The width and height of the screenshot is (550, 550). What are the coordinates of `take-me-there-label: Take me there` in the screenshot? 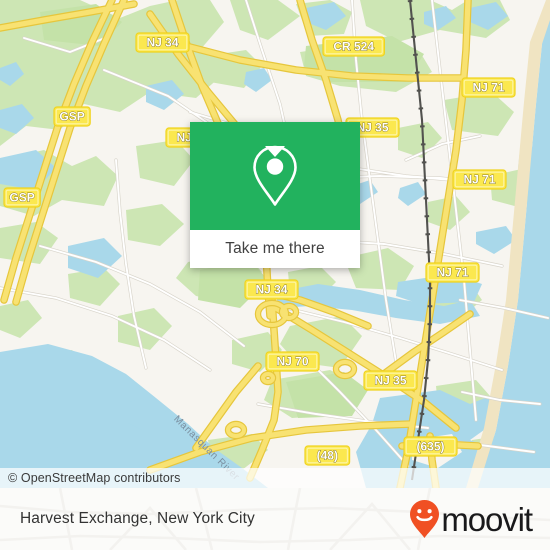 It's located at (275, 248).